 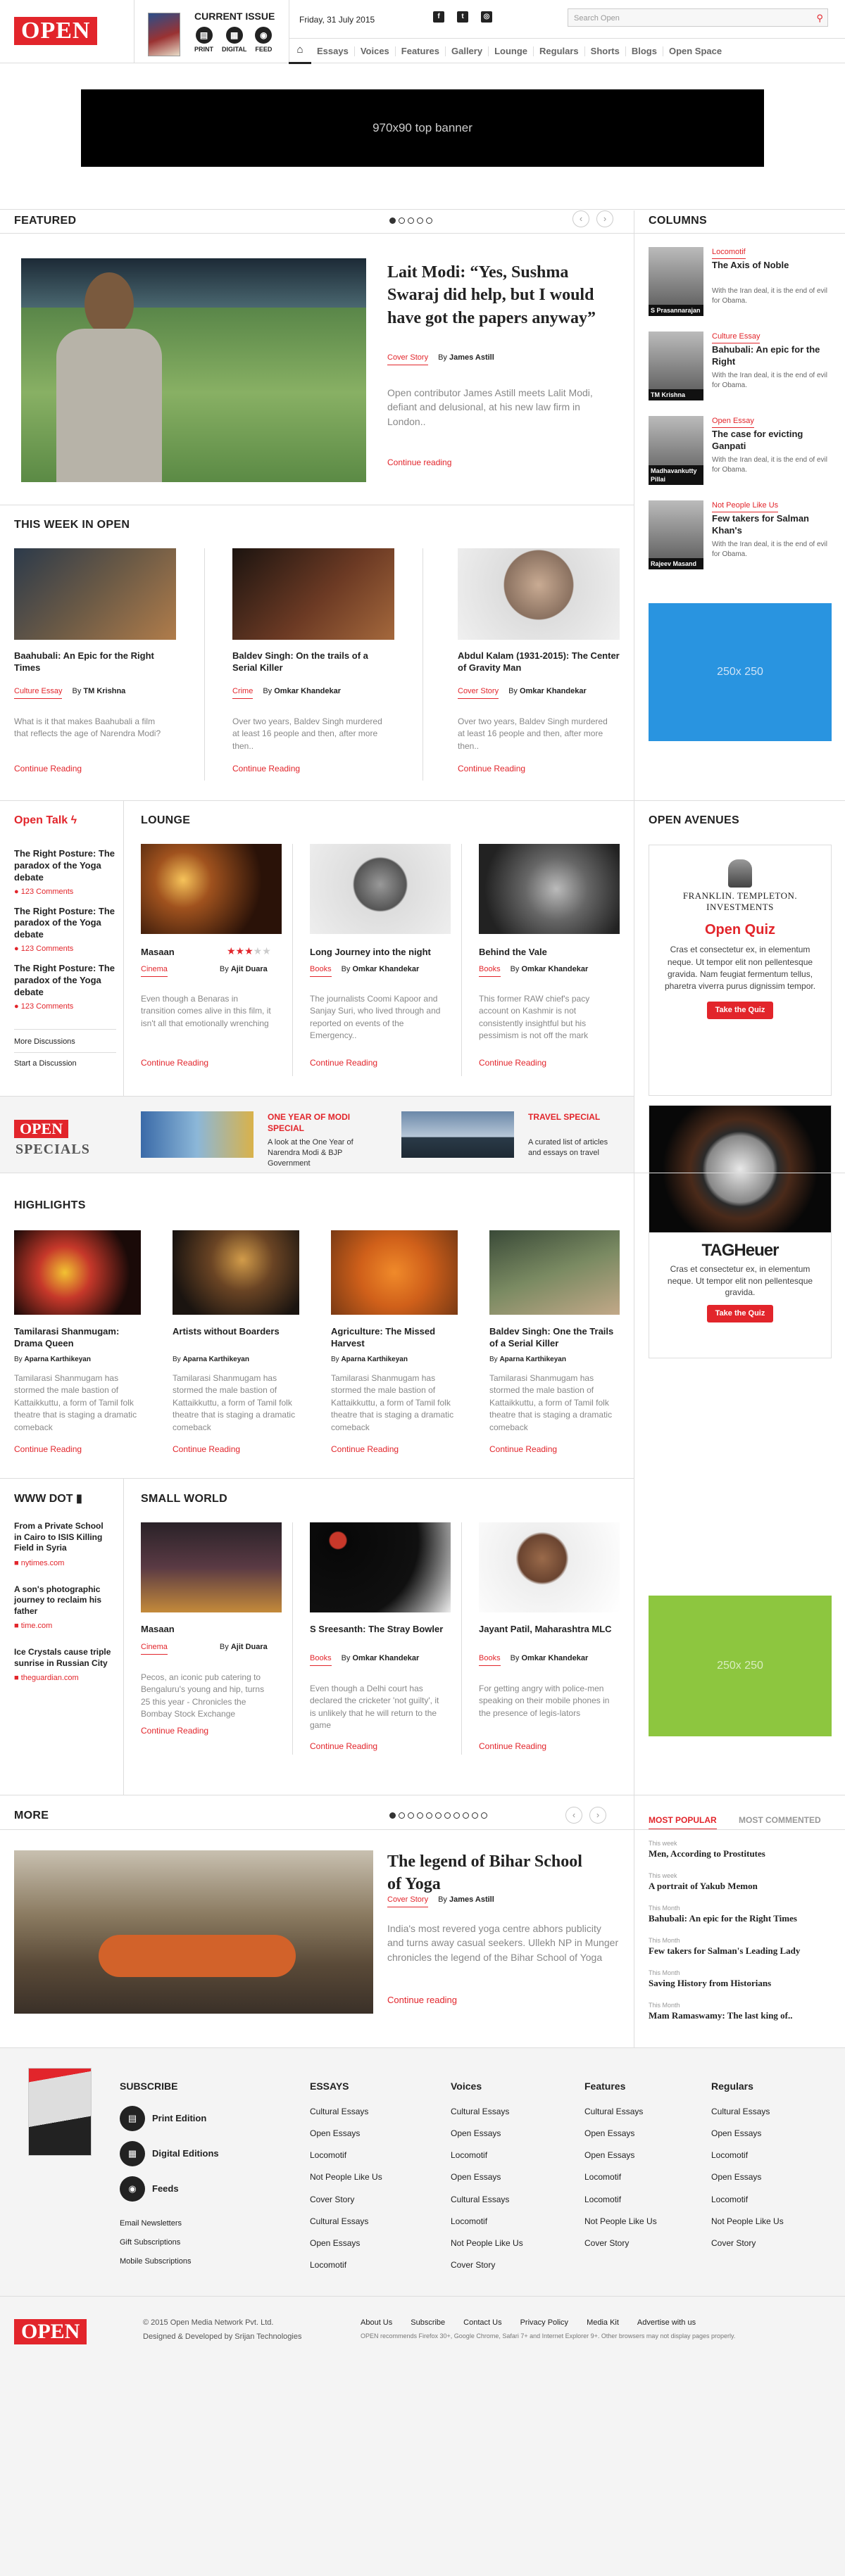 I want to click on featured-image, so click(x=194, y=370).